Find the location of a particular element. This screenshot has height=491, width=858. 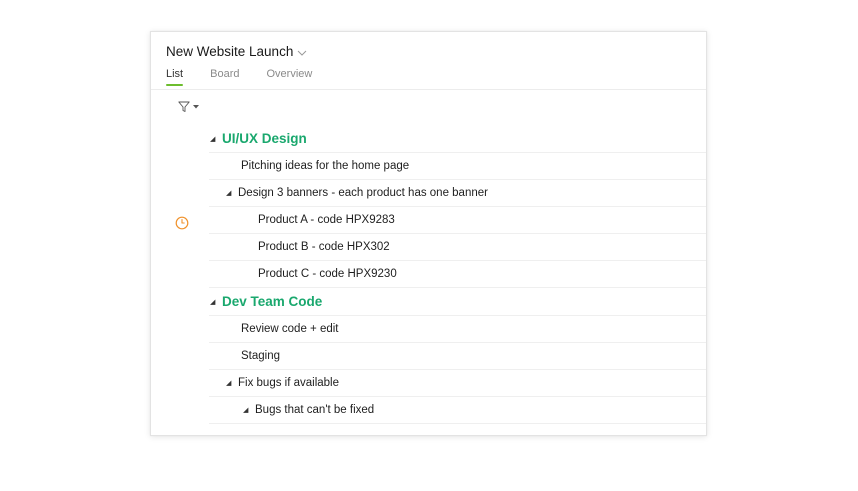

subtask-row: Product C - code HPX9230 is located at coordinates (457, 274).